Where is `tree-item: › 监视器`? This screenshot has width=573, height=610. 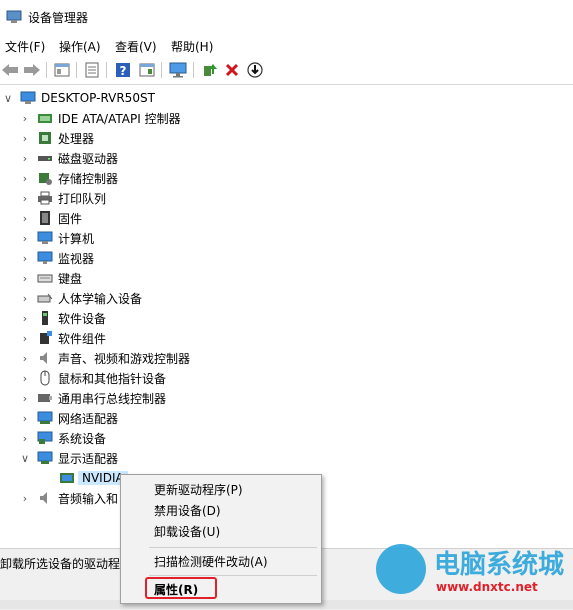
tree-item: › 监视器 is located at coordinates (56, 258).